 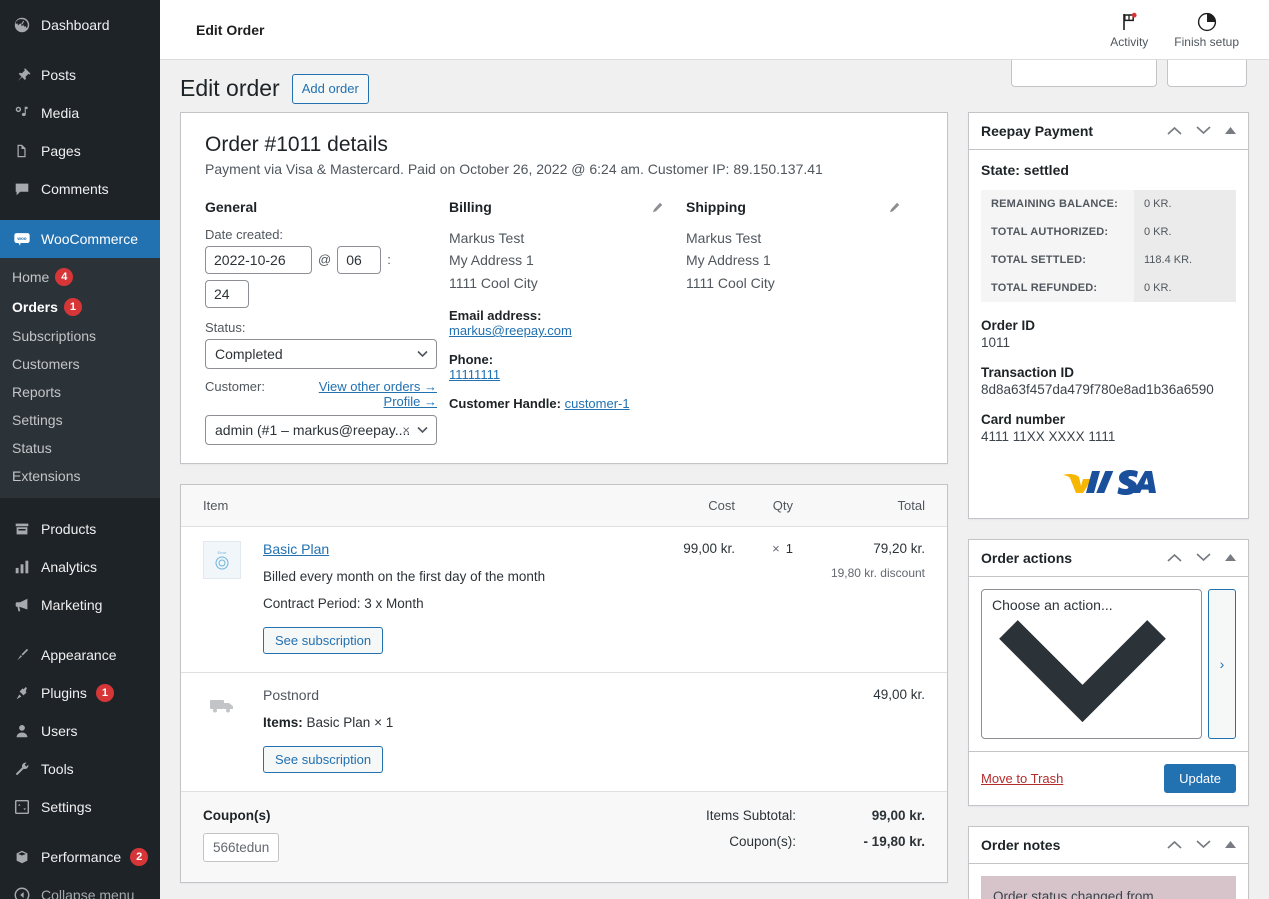 I want to click on sidebar-item-posts: Posts, so click(x=80, y=75).